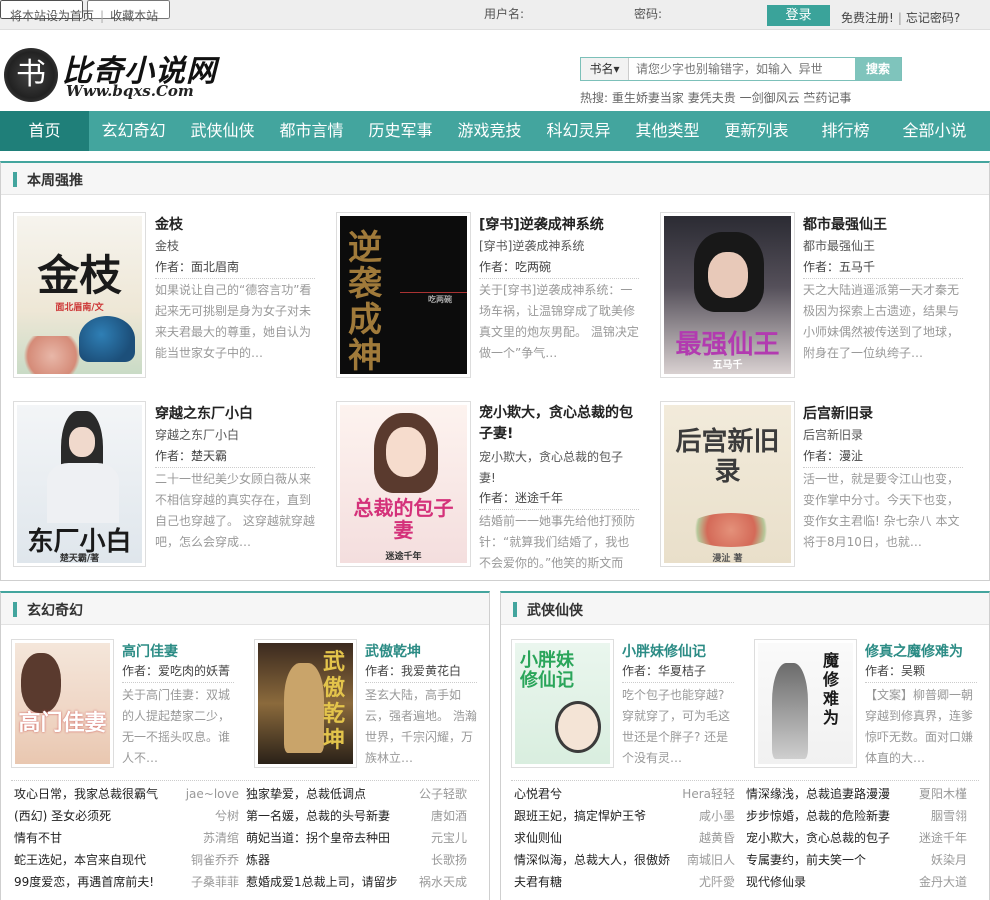 Image resolution: width=990 pixels, height=900 pixels. Describe the element at coordinates (856, 794) in the screenshot. I see `list-item: 情深缘浅，总裁追妻路漫漫 夏阳木槿` at that location.